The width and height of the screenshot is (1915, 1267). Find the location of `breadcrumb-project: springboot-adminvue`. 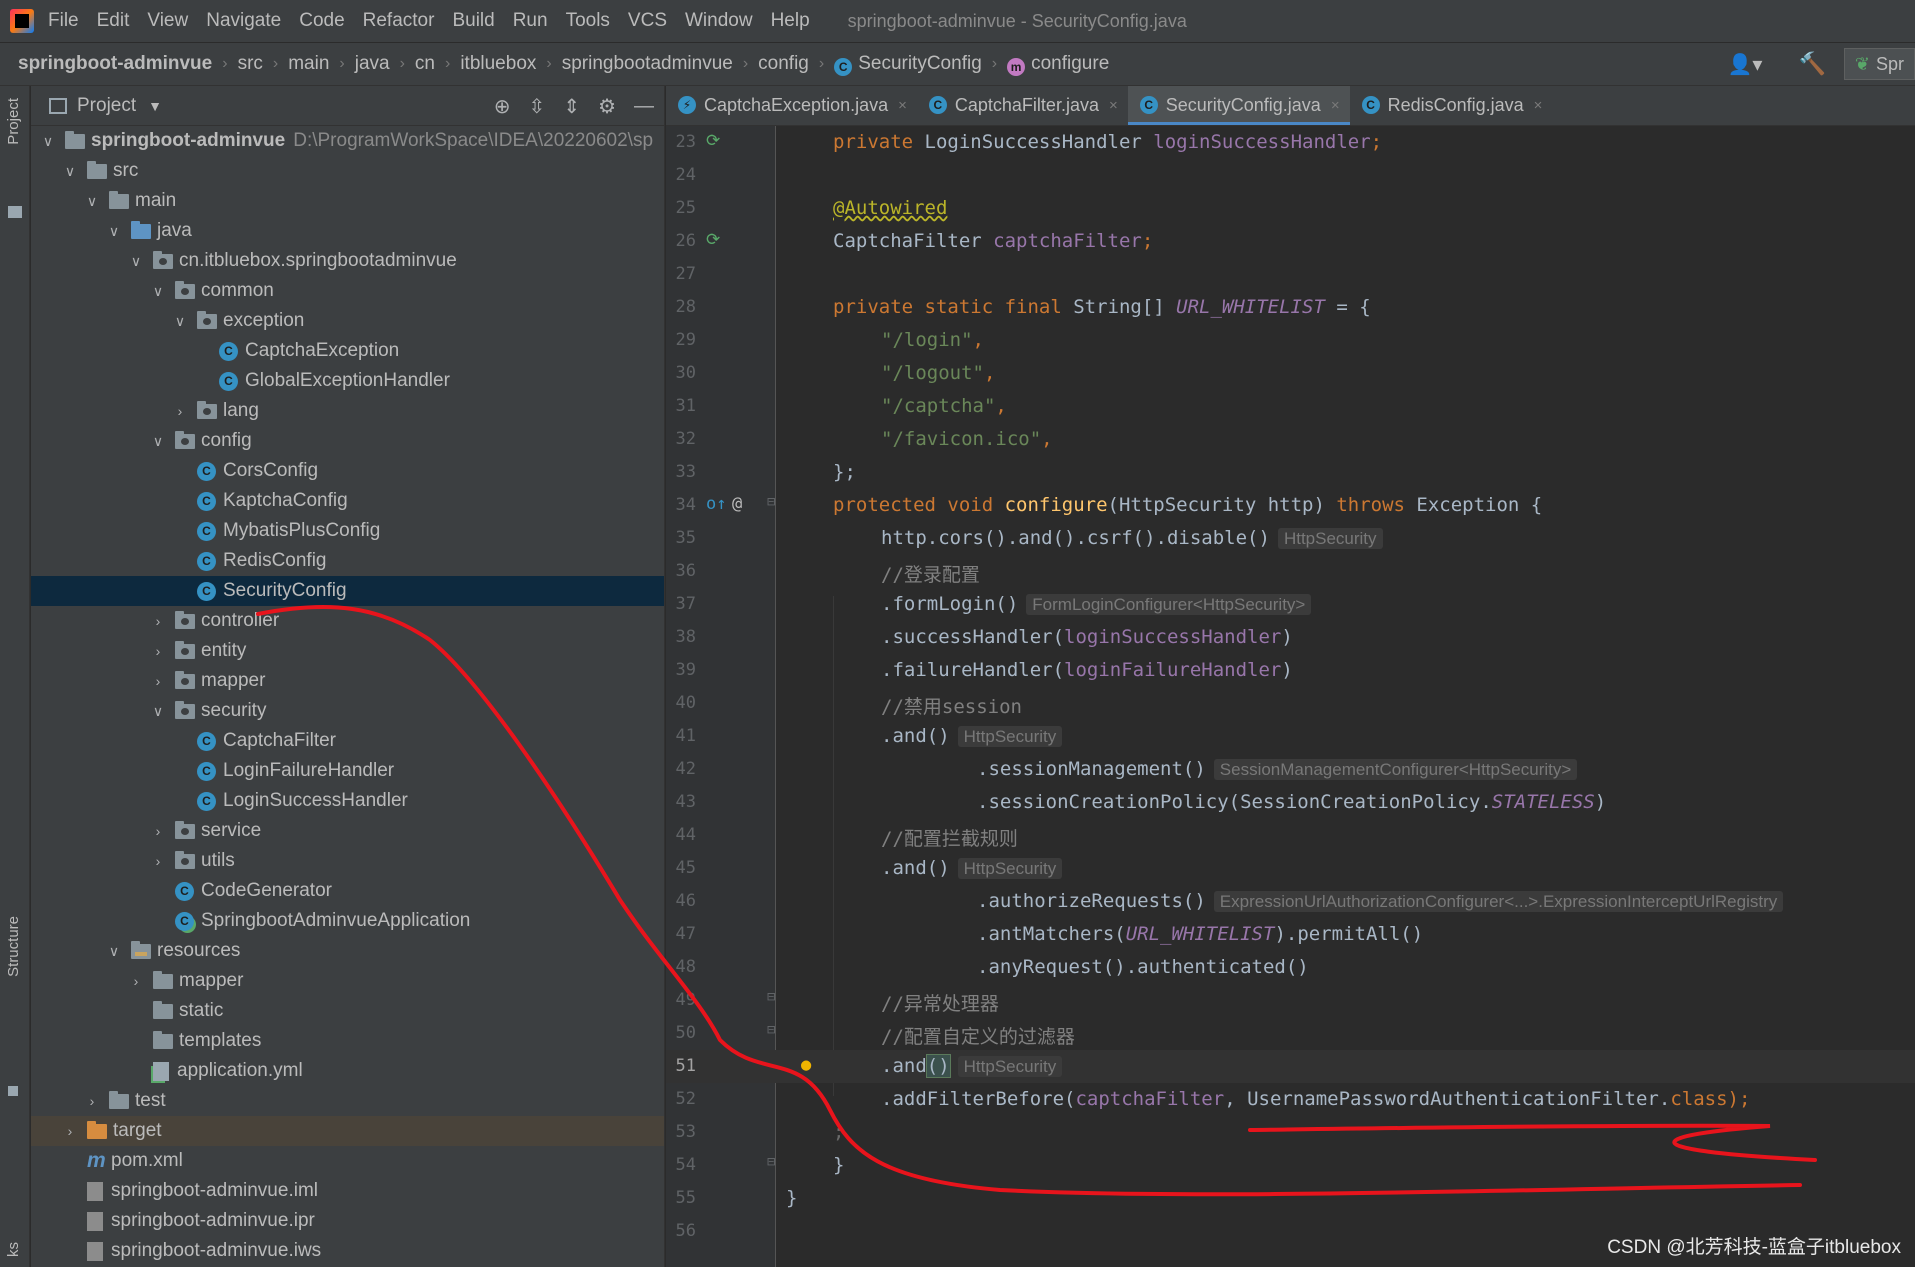

breadcrumb-project: springboot-adminvue is located at coordinates (115, 64).